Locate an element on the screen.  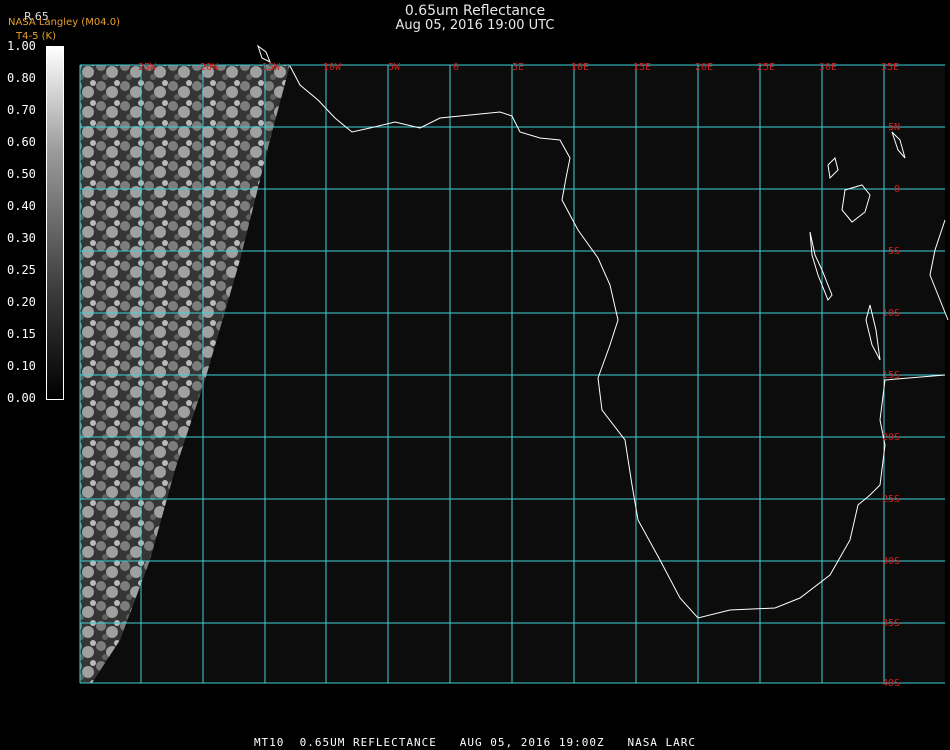
latitude-label: 35S is located at coordinates (891, 623).